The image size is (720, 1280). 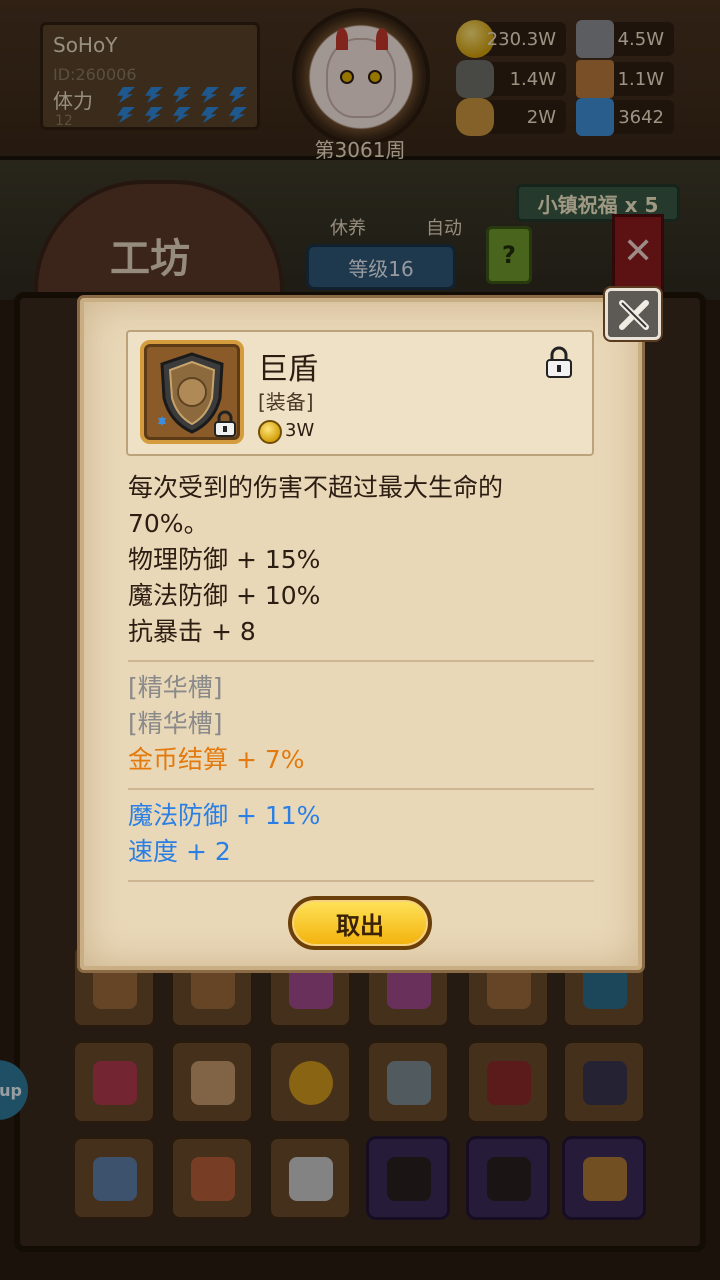 What do you see at coordinates (224, 595) in the screenshot?
I see `stat-line: 魔法防御 + 10%` at bounding box center [224, 595].